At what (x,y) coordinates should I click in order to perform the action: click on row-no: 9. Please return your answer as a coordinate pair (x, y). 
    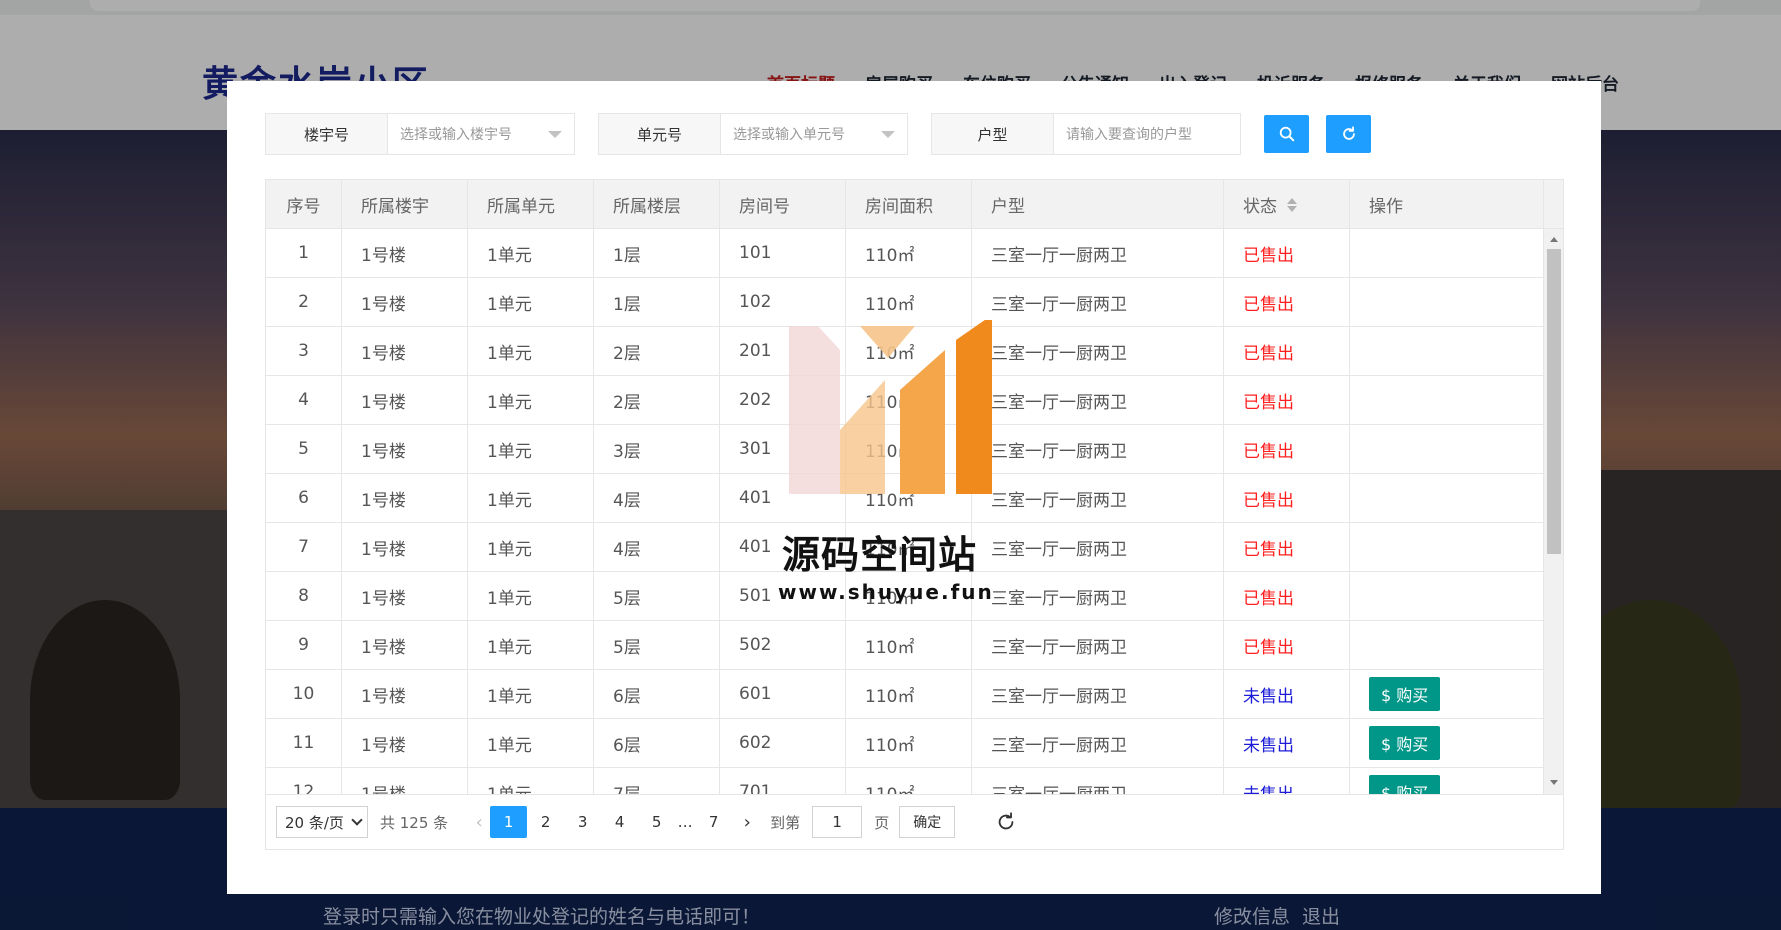
    Looking at the image, I should click on (304, 645).